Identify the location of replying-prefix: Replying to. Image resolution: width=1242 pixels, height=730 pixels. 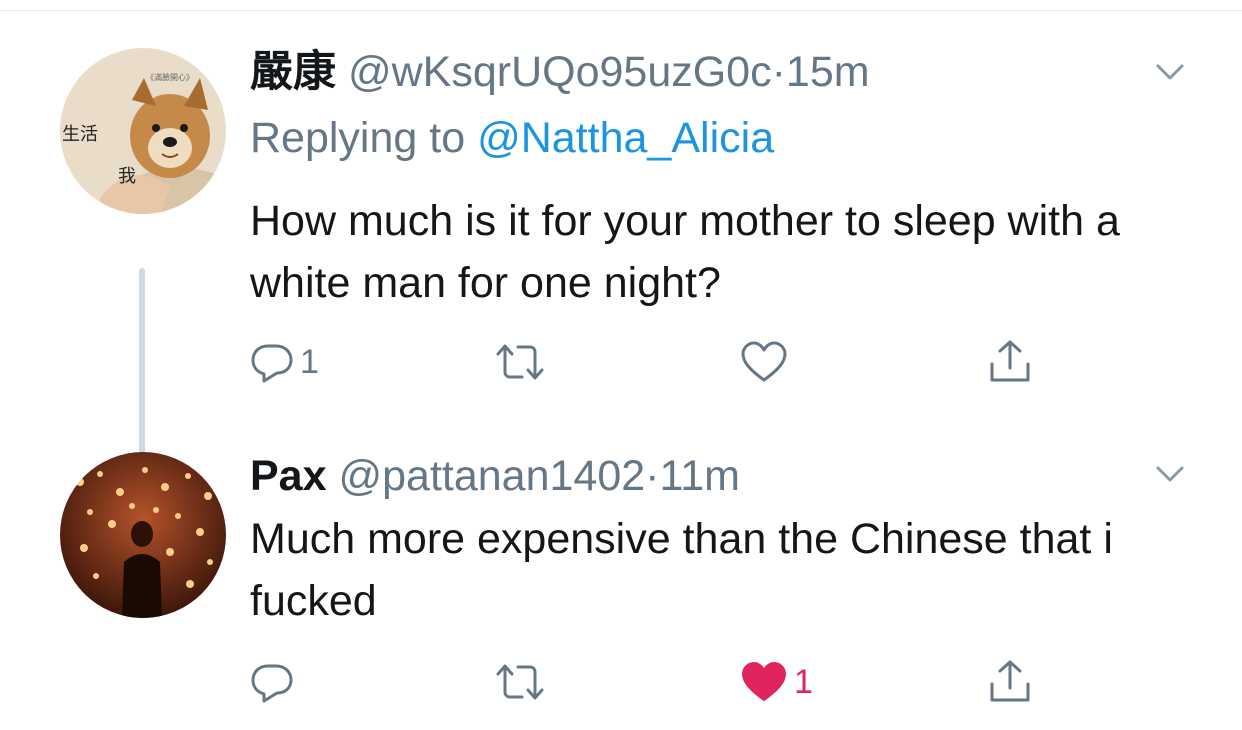
(358, 138).